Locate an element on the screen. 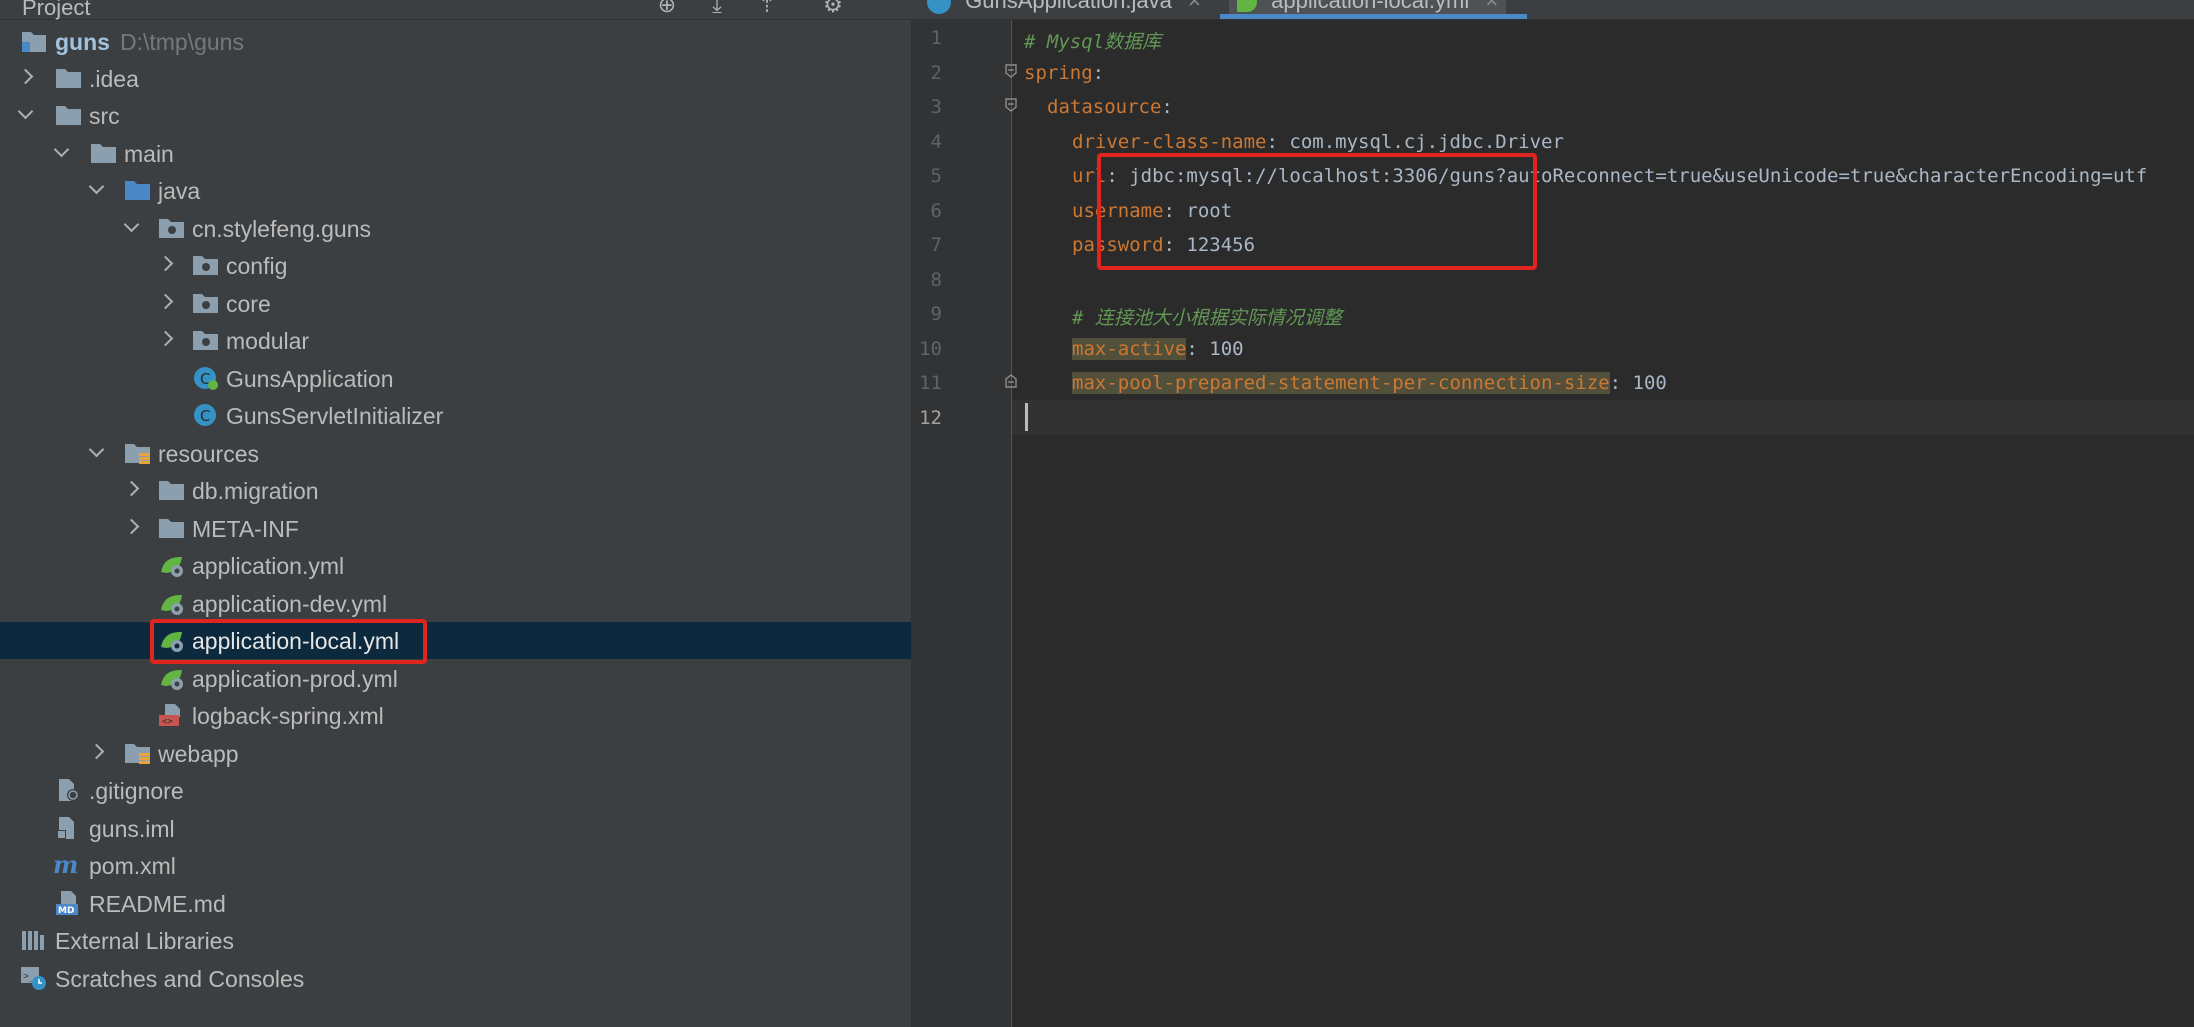 The image size is (2194, 1027). line-number: 12 is located at coordinates (930, 418).